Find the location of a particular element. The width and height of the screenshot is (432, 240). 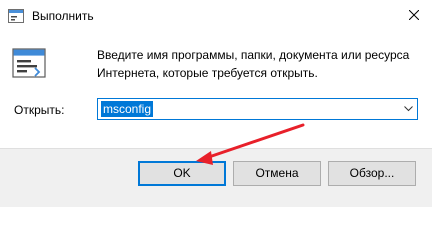

run-program-icon is located at coordinates (29, 63).